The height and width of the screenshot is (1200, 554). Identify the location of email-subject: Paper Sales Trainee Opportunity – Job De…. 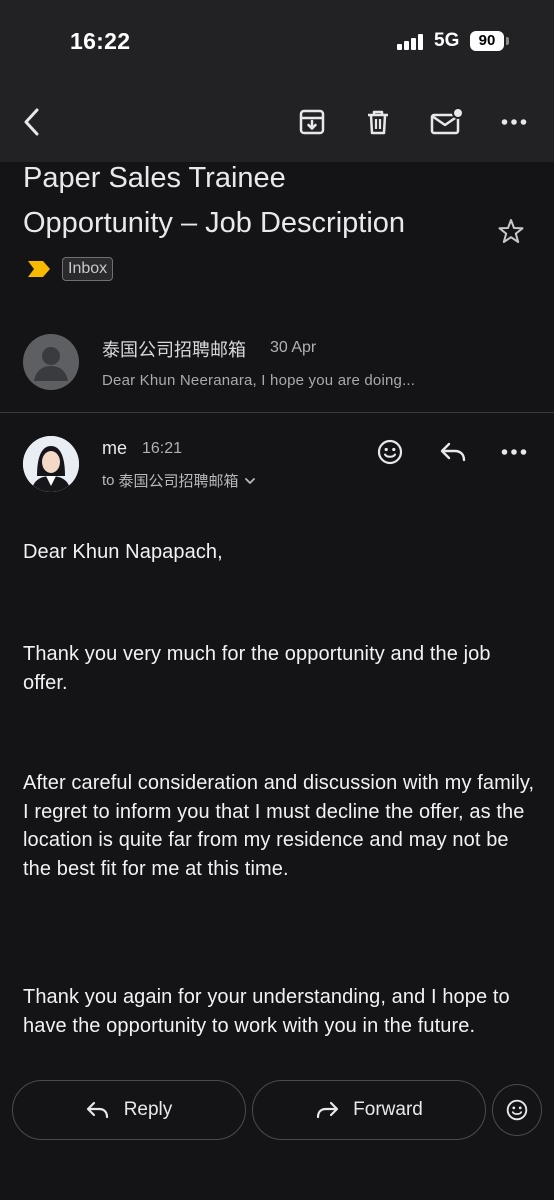
(248, 201).